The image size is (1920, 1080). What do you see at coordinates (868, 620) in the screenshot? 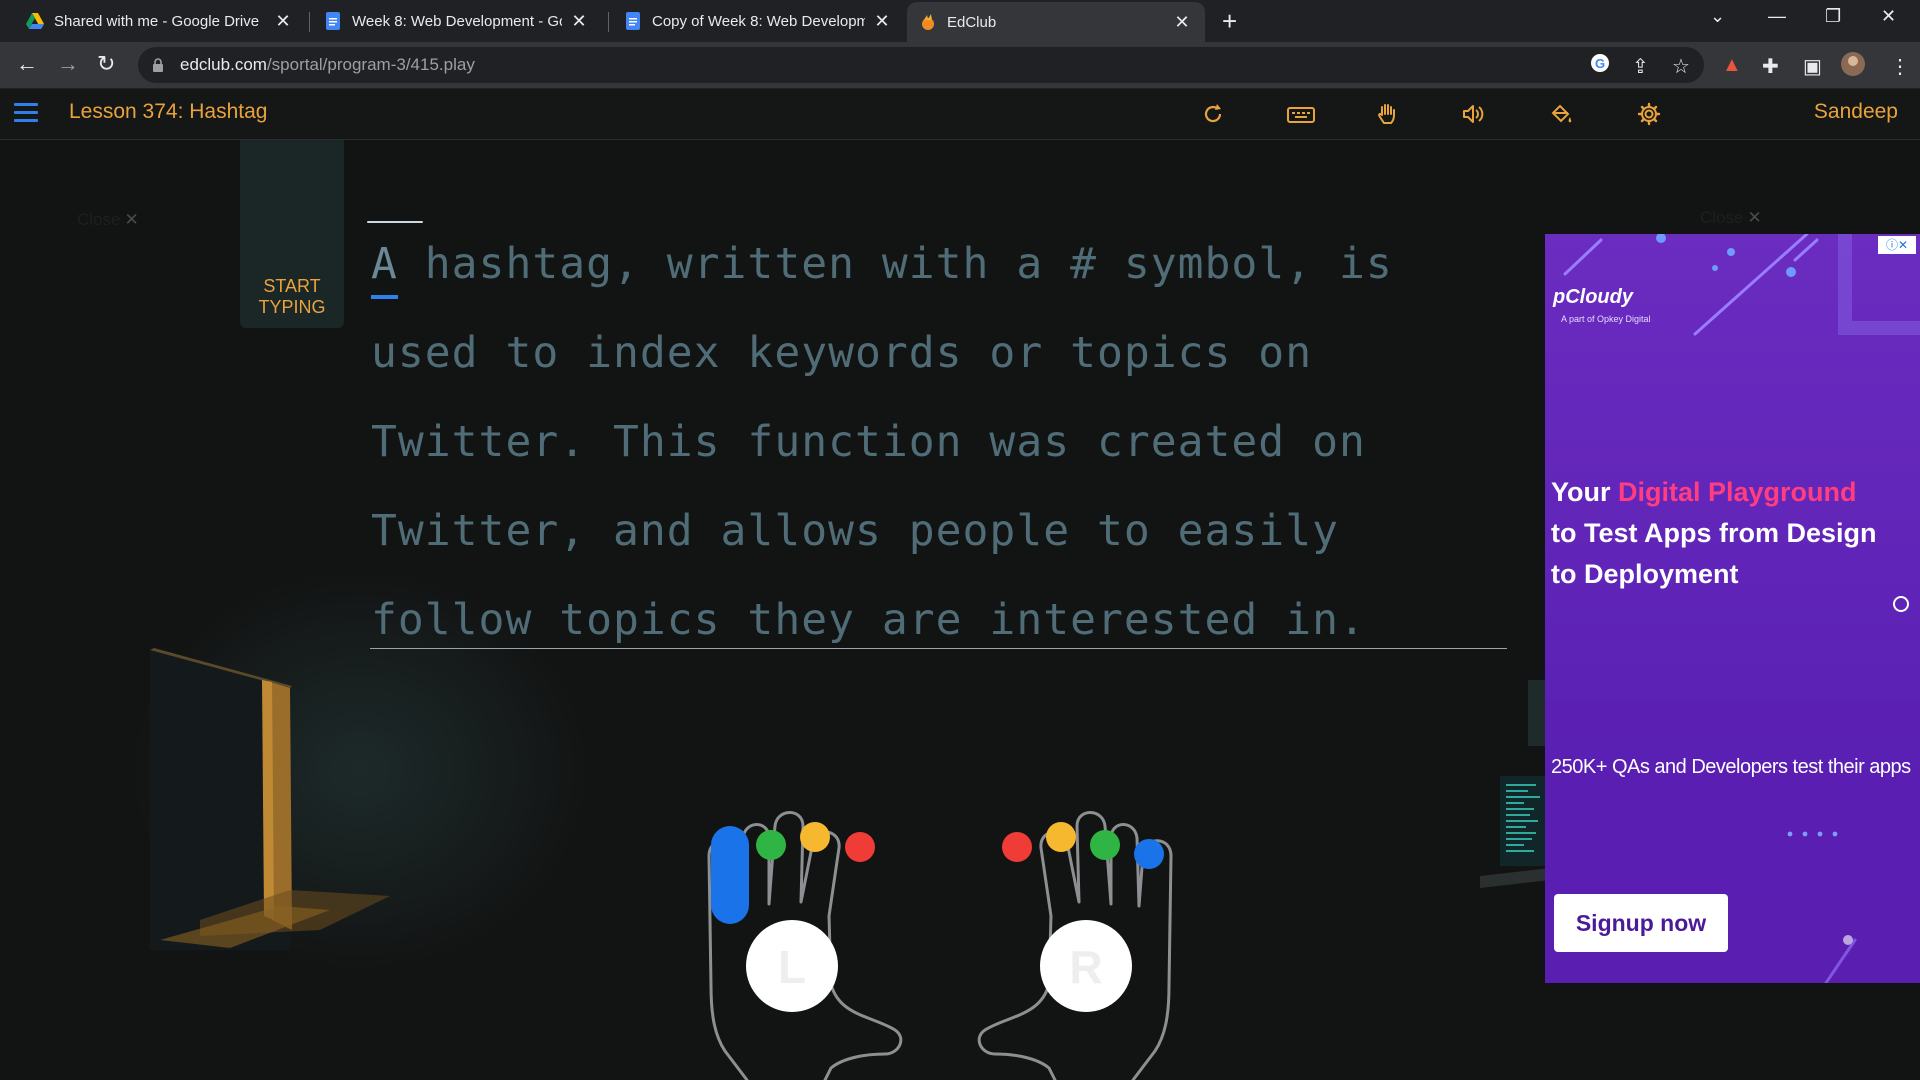
I see `typing-line-5: follow topics they are interested in.` at bounding box center [868, 620].